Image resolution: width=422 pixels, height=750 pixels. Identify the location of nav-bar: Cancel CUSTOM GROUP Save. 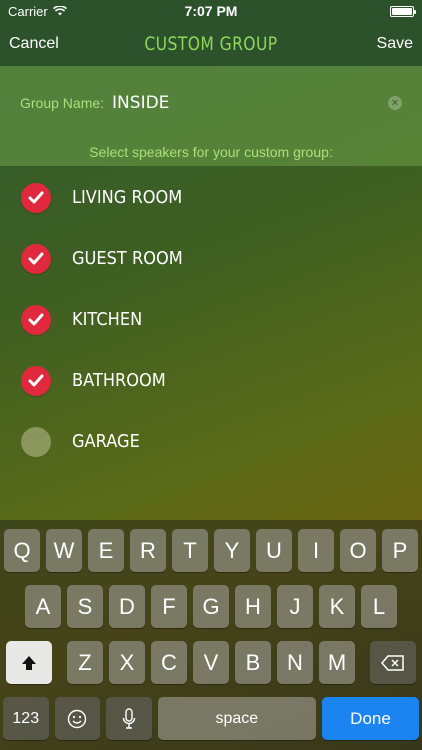
(211, 44).